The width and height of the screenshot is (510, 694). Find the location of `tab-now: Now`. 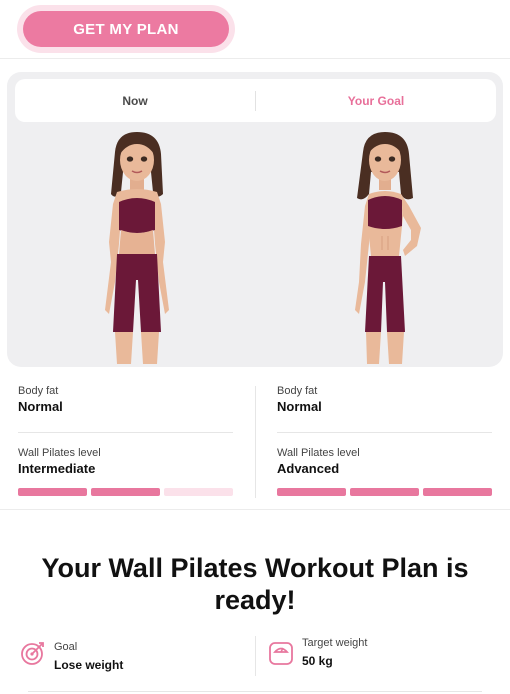

tab-now: Now is located at coordinates (135, 101).